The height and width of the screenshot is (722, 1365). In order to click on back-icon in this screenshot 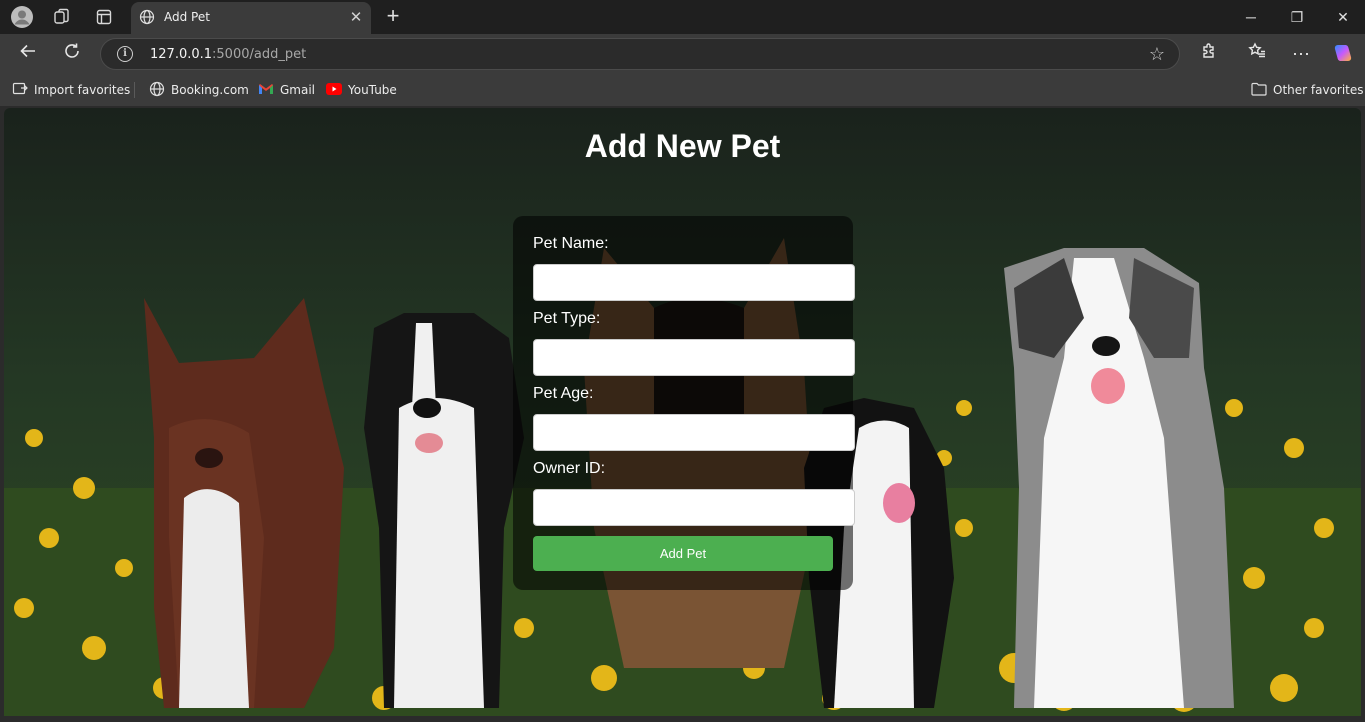, I will do `click(28, 54)`.